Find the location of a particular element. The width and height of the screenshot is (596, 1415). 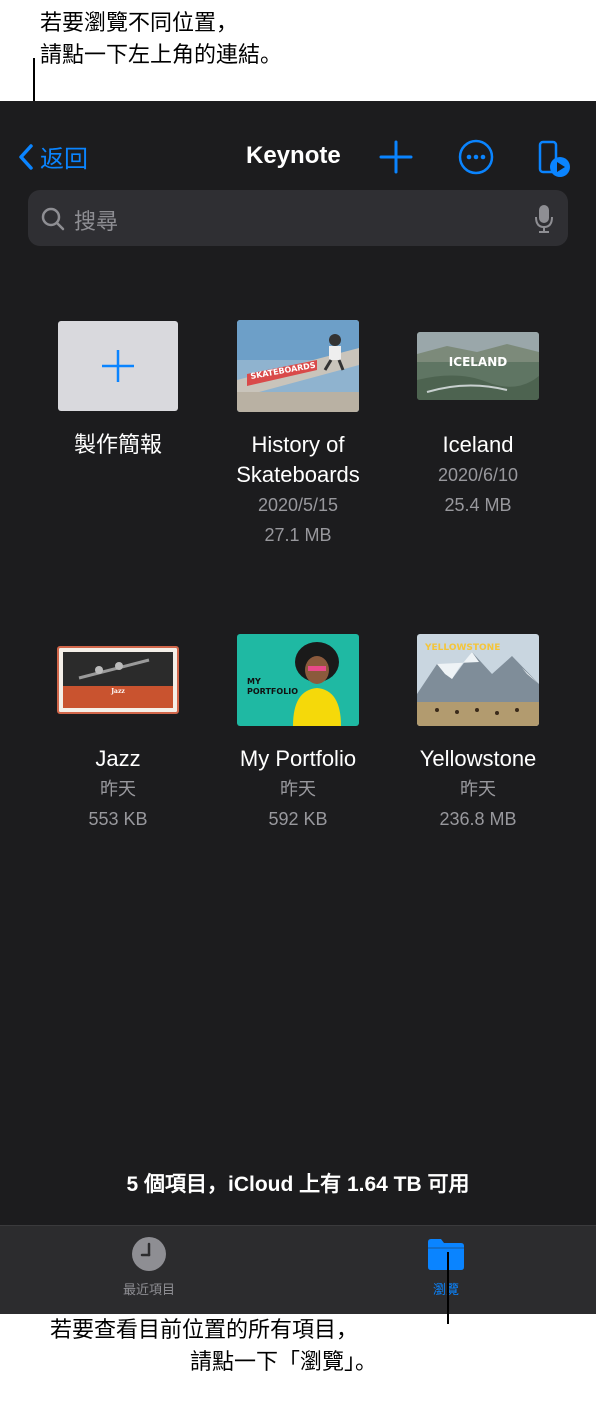

file-thumbnail: YELLOWSTONE is located at coordinates (478, 680).